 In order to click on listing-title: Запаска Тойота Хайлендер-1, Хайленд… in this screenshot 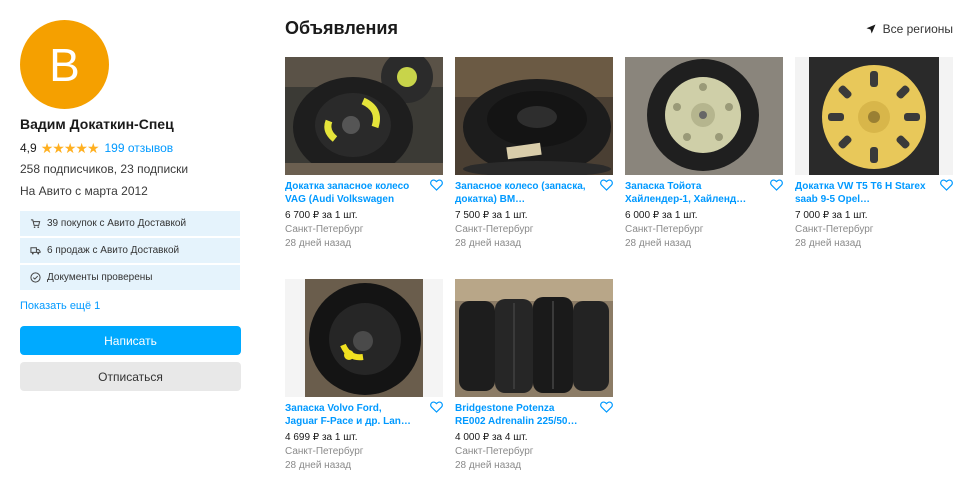, I will do `click(691, 193)`.